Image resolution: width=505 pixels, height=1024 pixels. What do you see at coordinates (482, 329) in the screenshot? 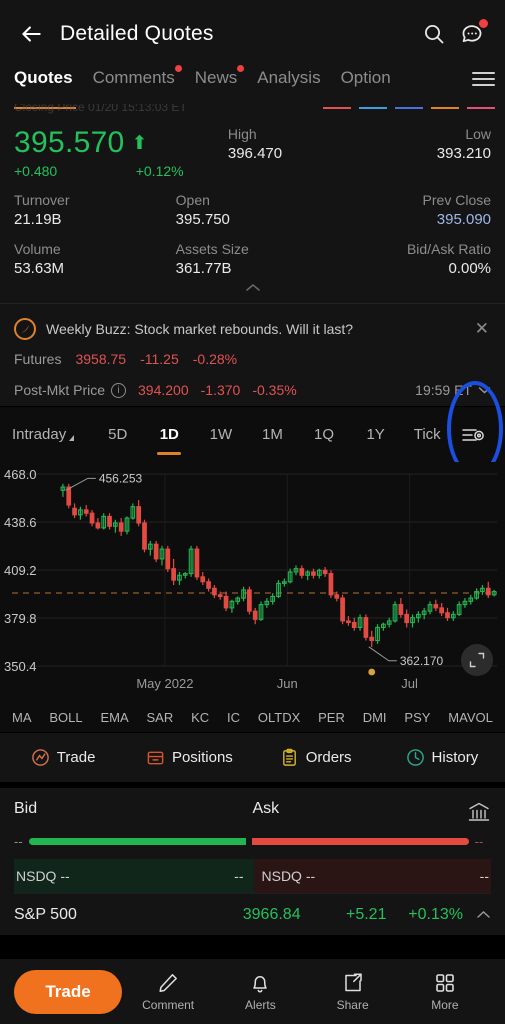
I see `close-icon: ✕` at bounding box center [482, 329].